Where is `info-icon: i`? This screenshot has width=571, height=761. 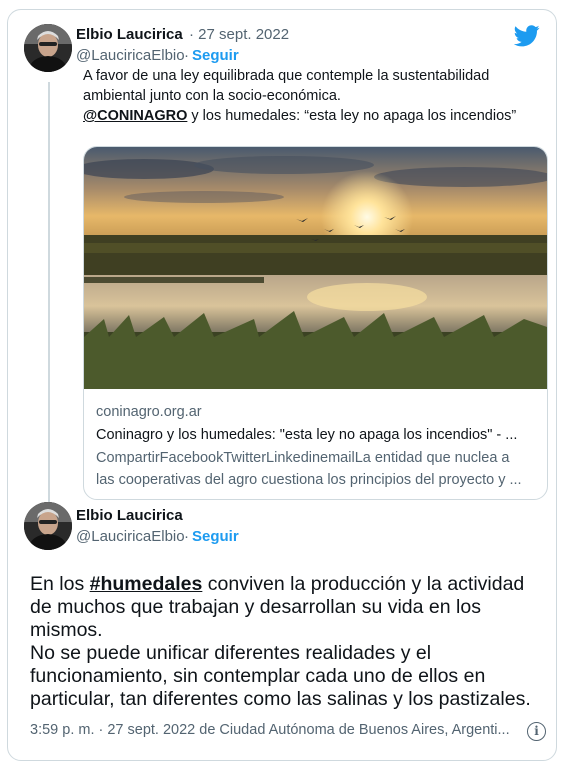 info-icon: i is located at coordinates (536, 731).